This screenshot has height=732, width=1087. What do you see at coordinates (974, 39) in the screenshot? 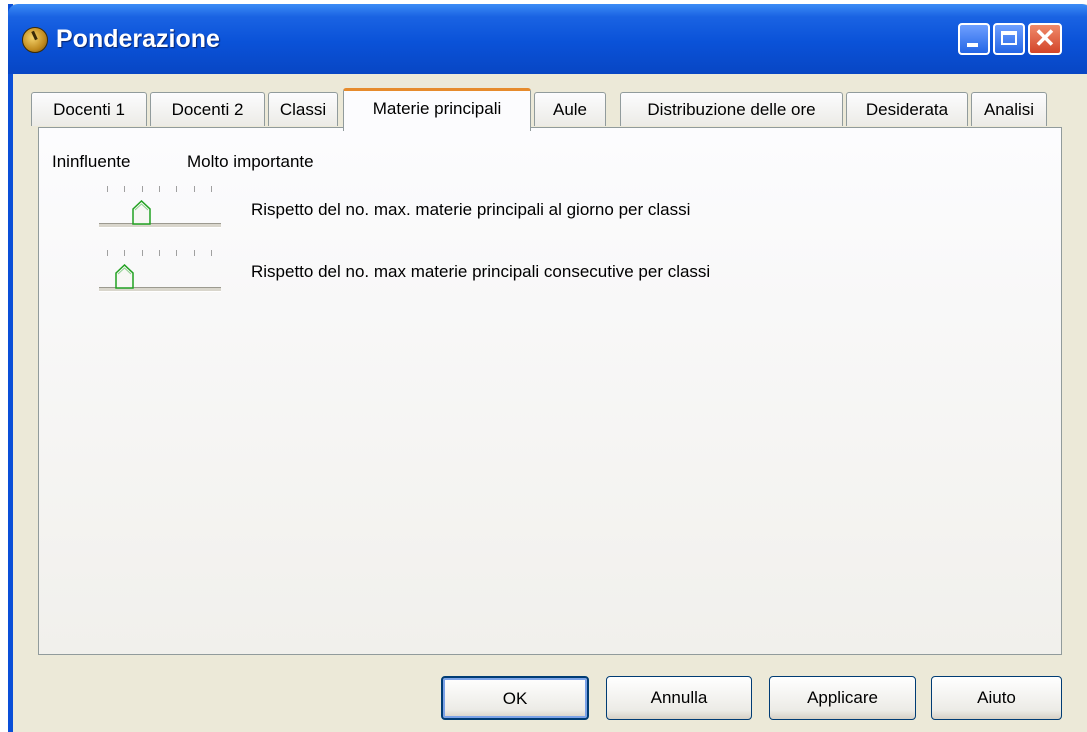
I see `minimize-button` at bounding box center [974, 39].